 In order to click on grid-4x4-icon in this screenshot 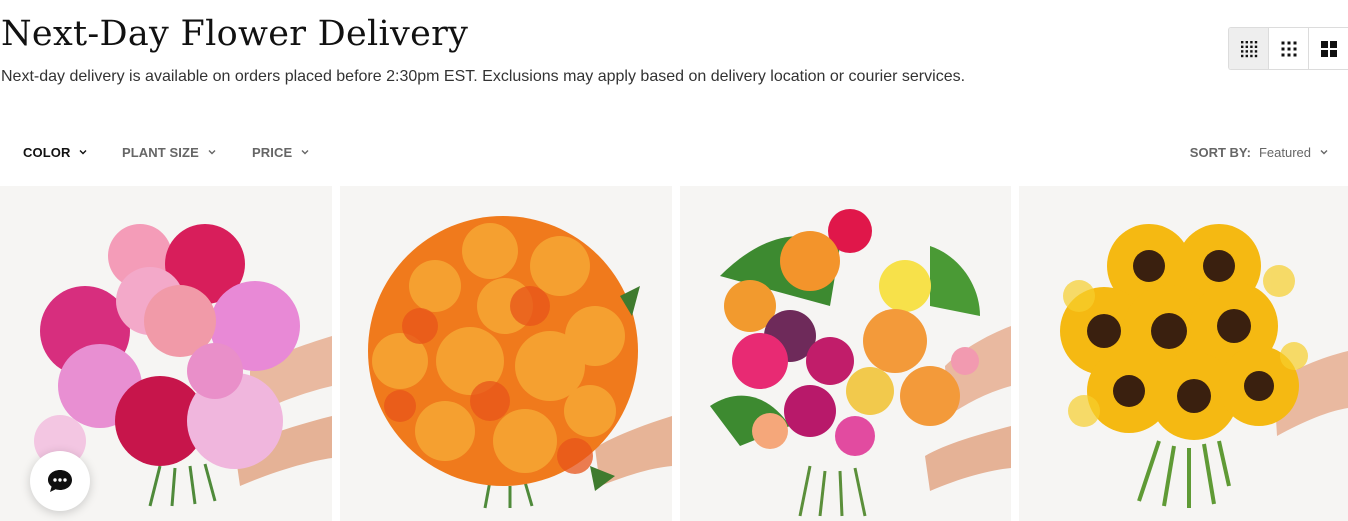, I will do `click(1248, 48)`.